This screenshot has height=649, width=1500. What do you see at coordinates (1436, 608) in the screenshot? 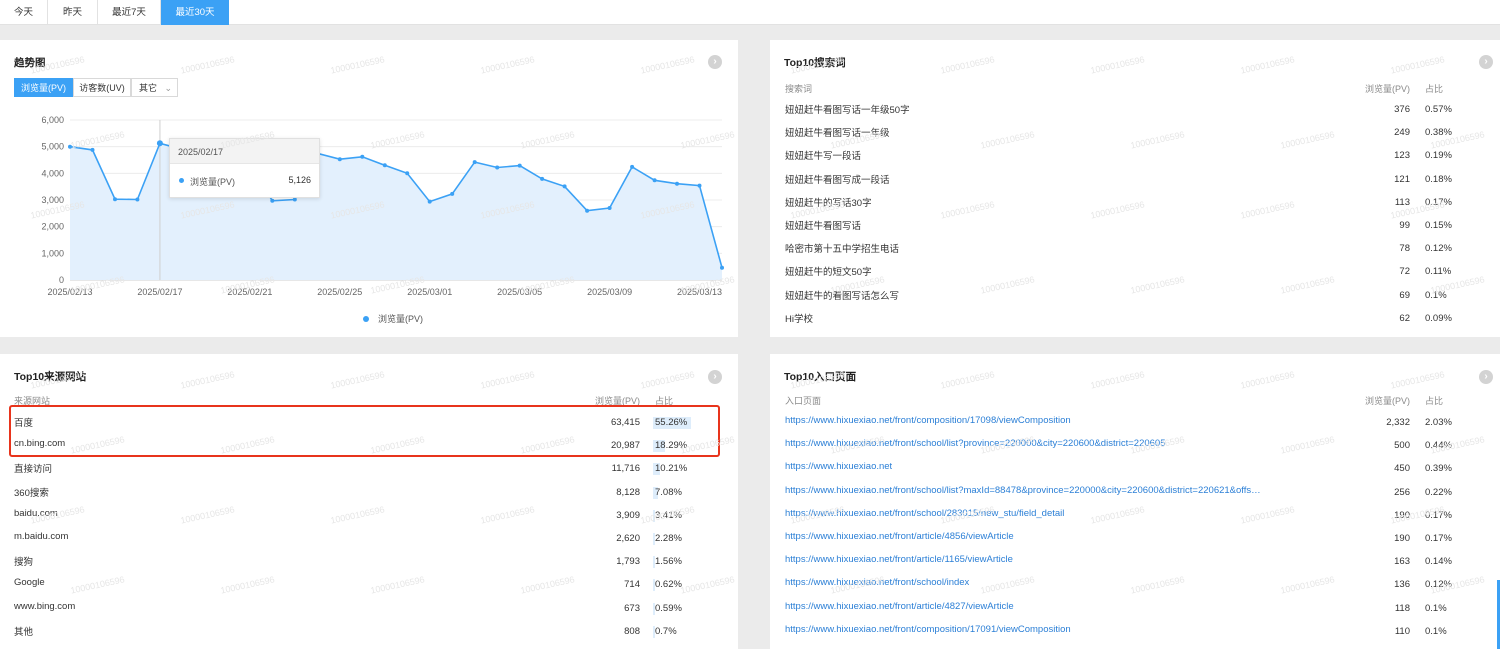
I see `entry-pct: 0.1%` at bounding box center [1436, 608].